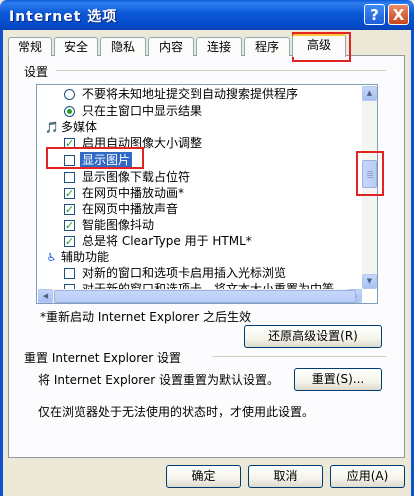 The image size is (414, 496). I want to click on list-item: 智能图像抖动, so click(197, 225).